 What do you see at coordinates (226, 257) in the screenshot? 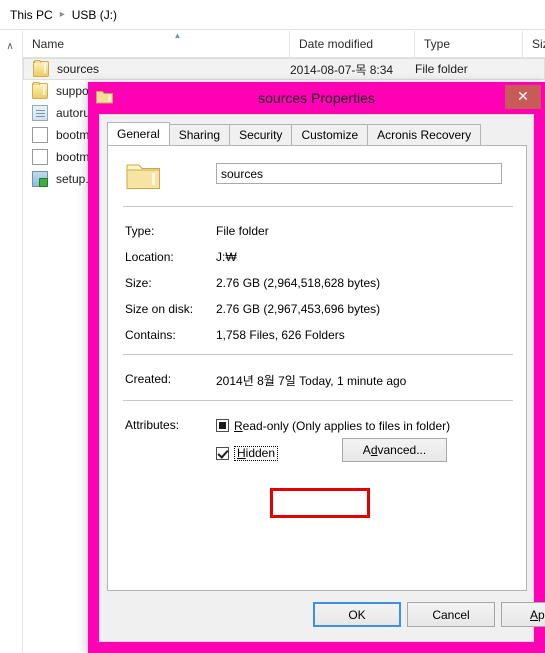
I see `detail-value: J:₩` at bounding box center [226, 257].